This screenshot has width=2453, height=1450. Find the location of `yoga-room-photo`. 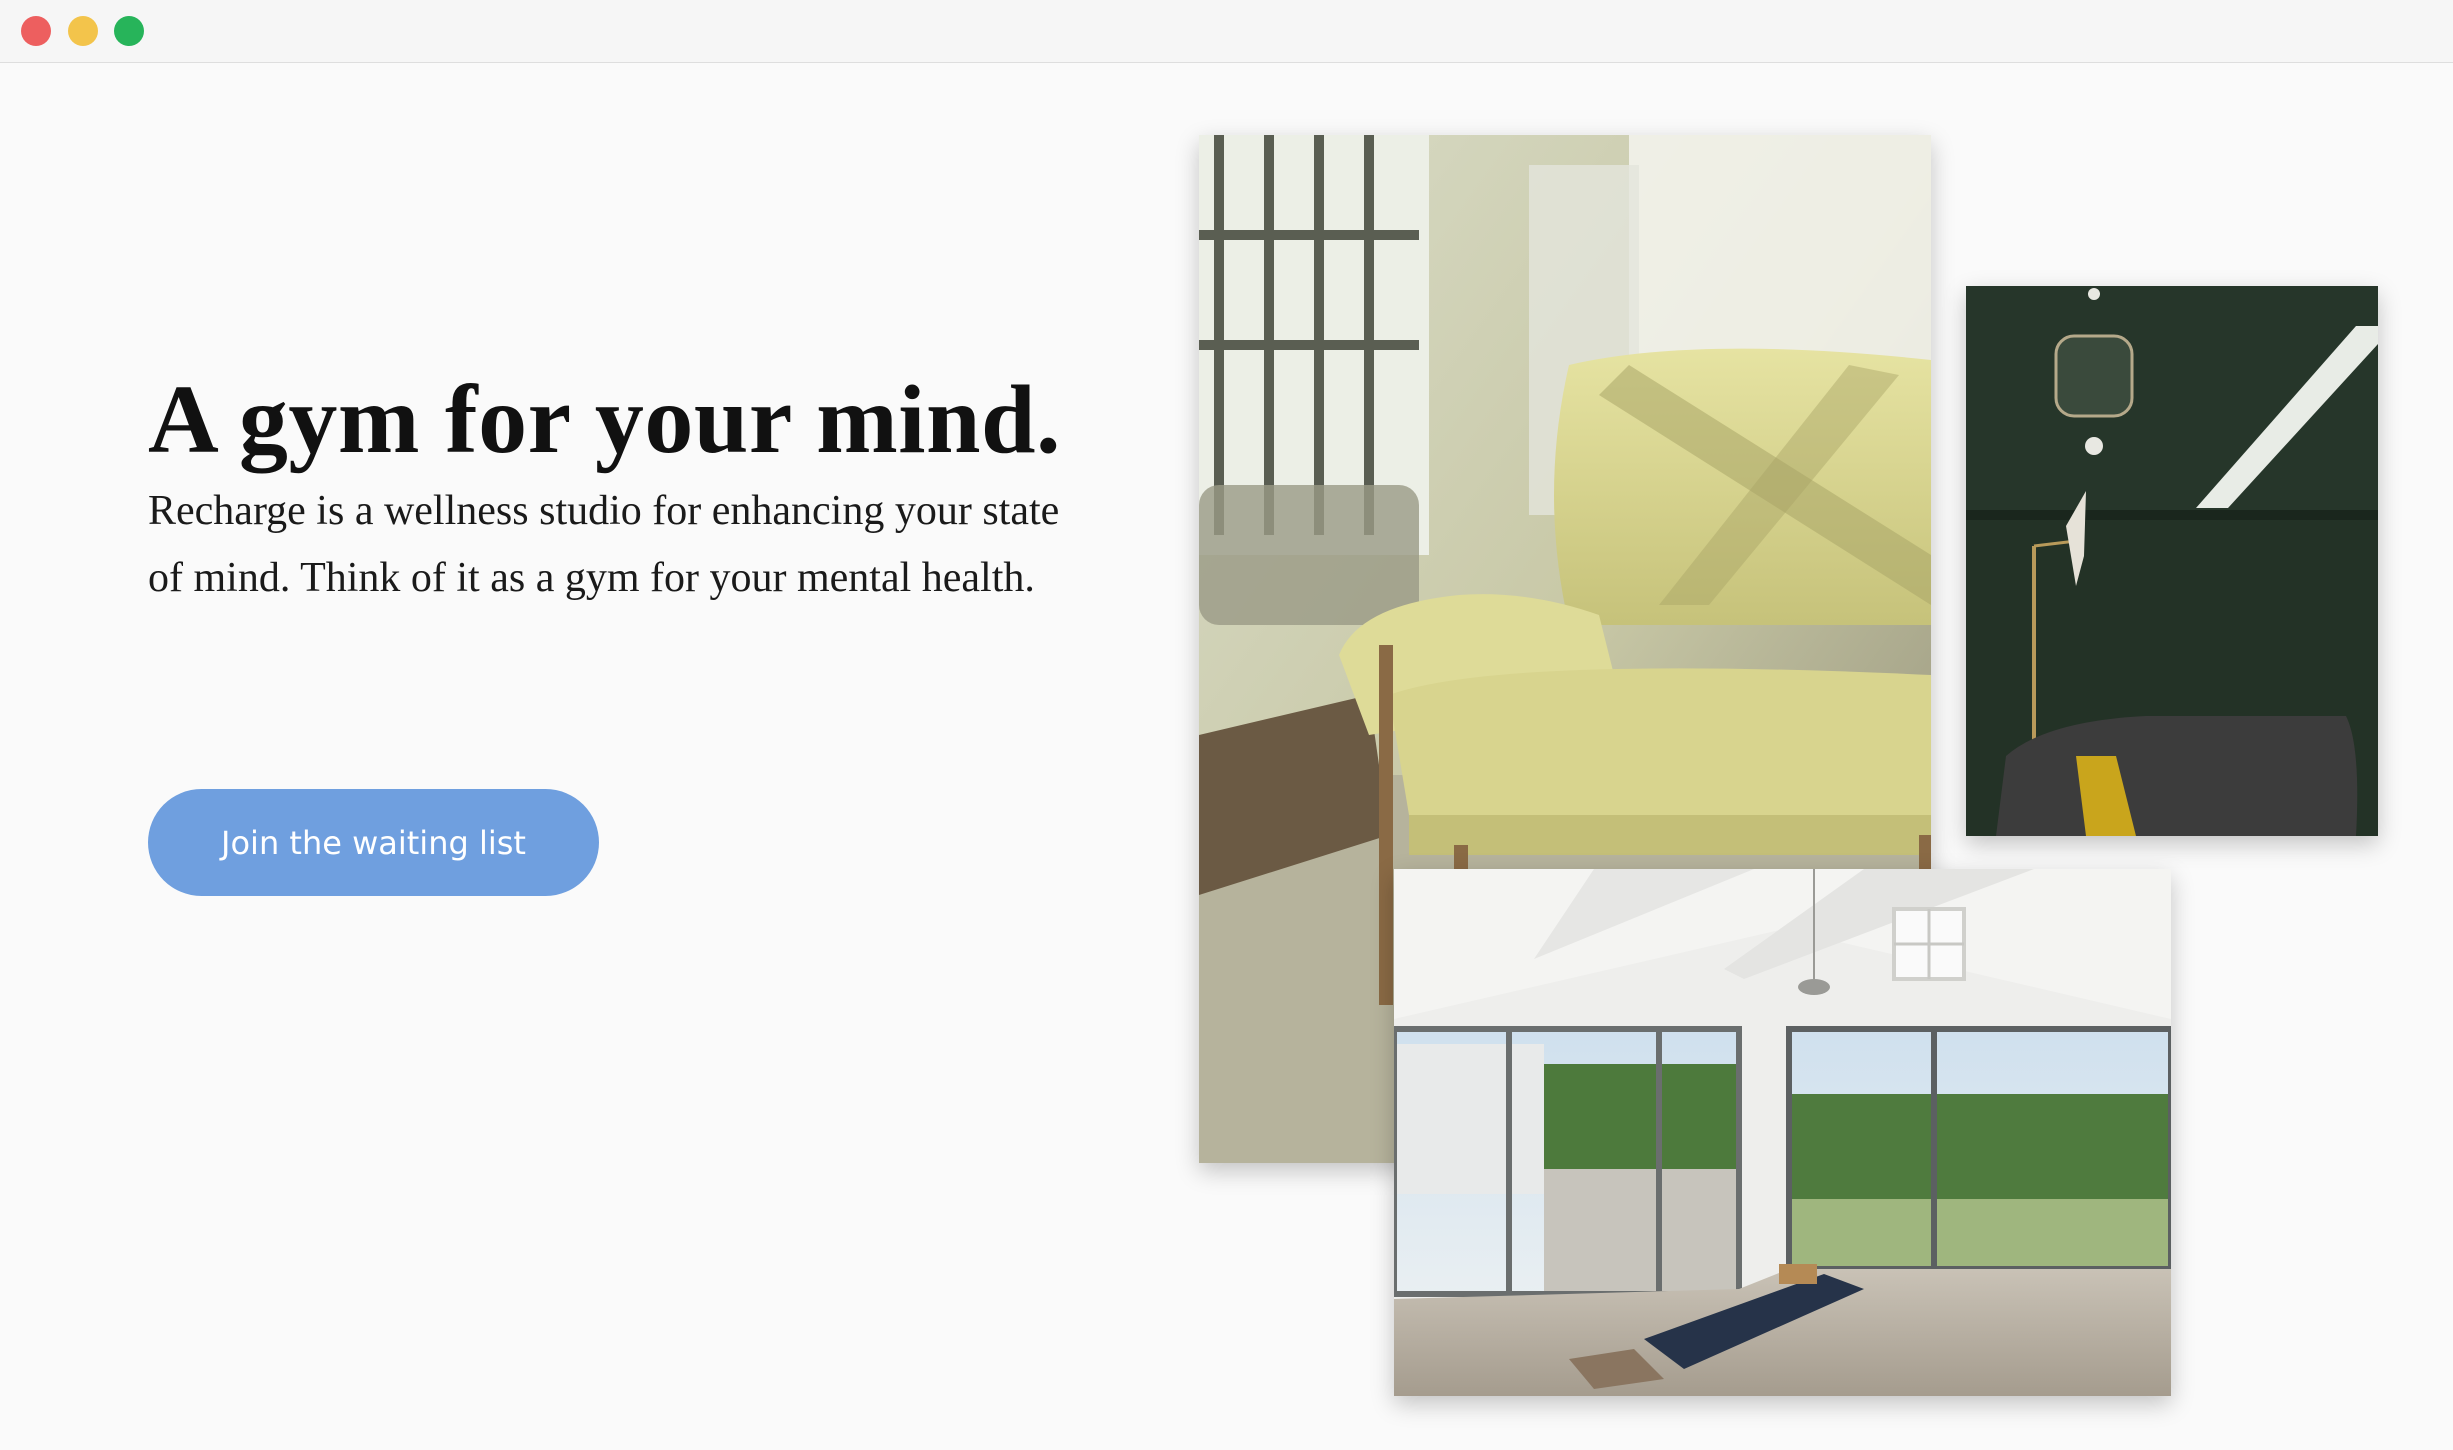

yoga-room-photo is located at coordinates (1782, 1132).